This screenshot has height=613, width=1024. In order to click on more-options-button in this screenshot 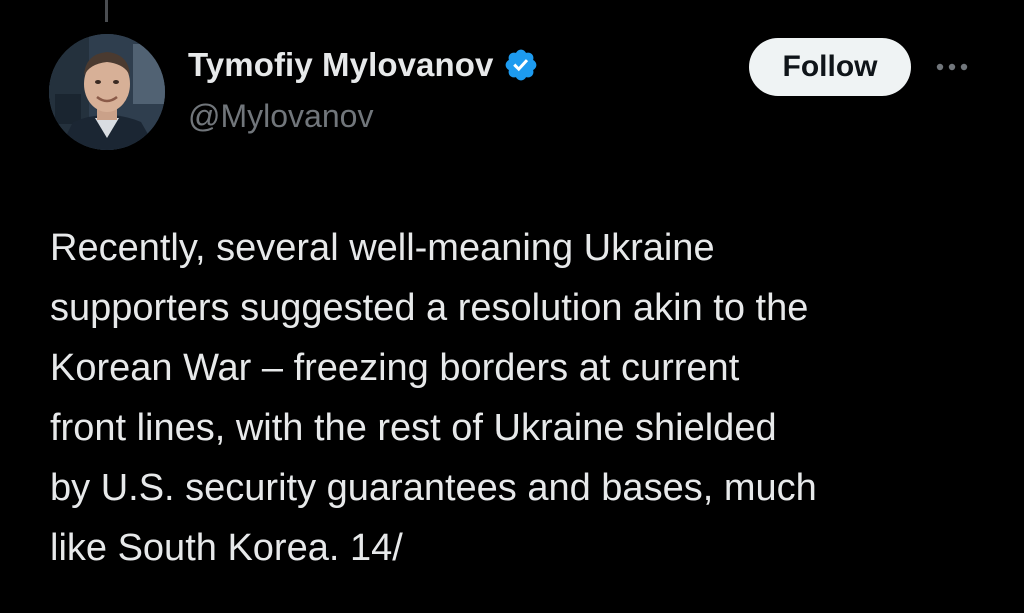, I will do `click(952, 67)`.